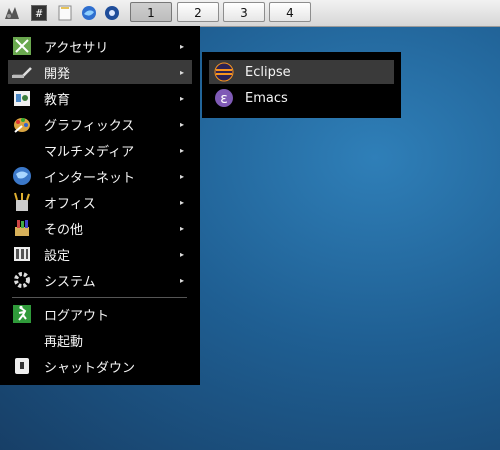  What do you see at coordinates (99, 297) in the screenshot?
I see `menu-divider` at bounding box center [99, 297].